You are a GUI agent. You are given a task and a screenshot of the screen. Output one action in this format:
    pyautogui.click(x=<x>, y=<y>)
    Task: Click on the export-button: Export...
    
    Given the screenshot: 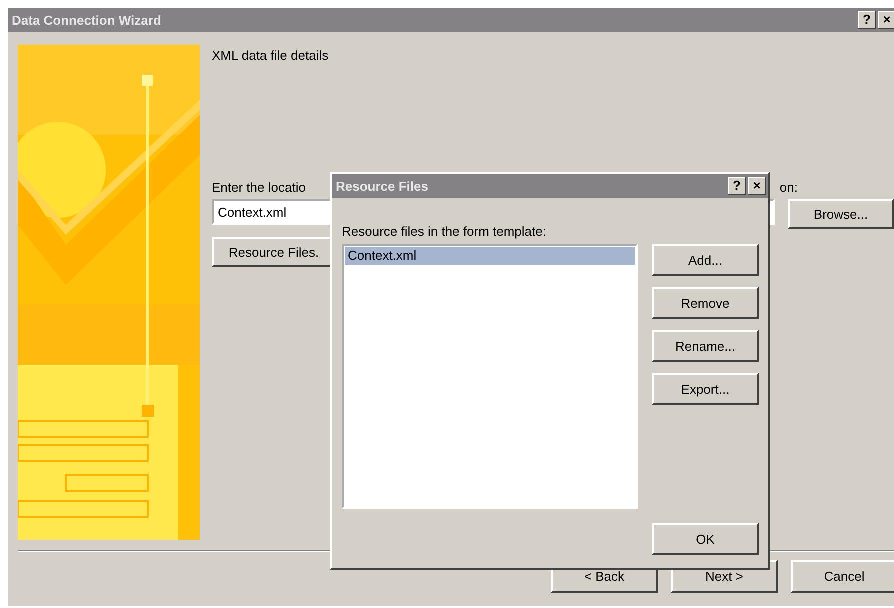 What is the action you would take?
    pyautogui.click(x=705, y=389)
    